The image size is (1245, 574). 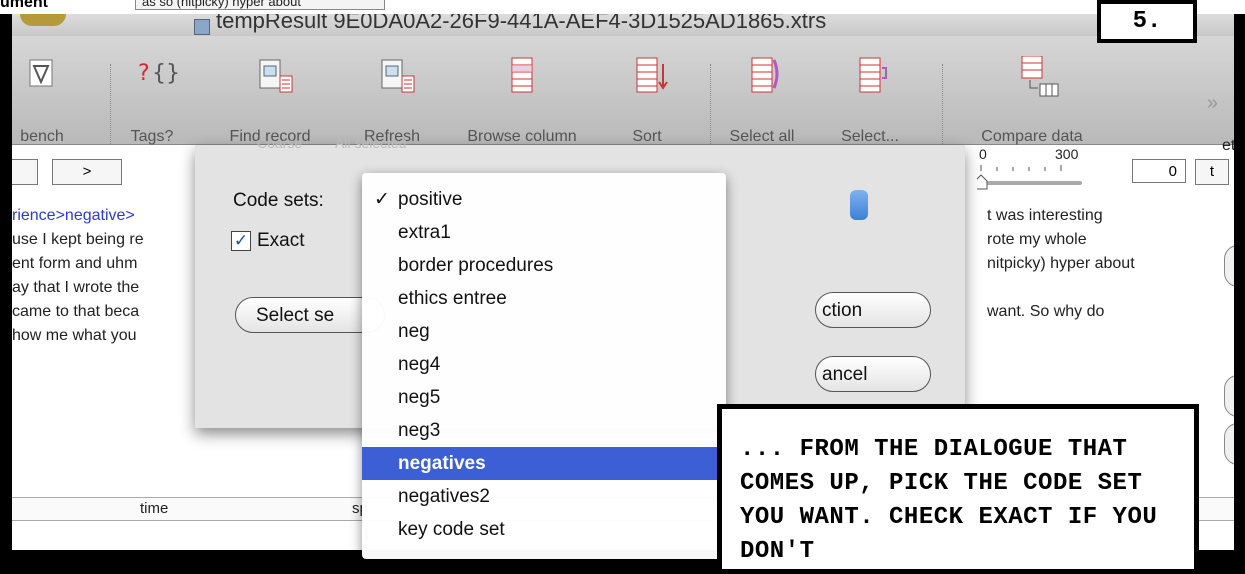 What do you see at coordinates (392, 100) in the screenshot?
I see `toolbar-refresh-button: Refresh` at bounding box center [392, 100].